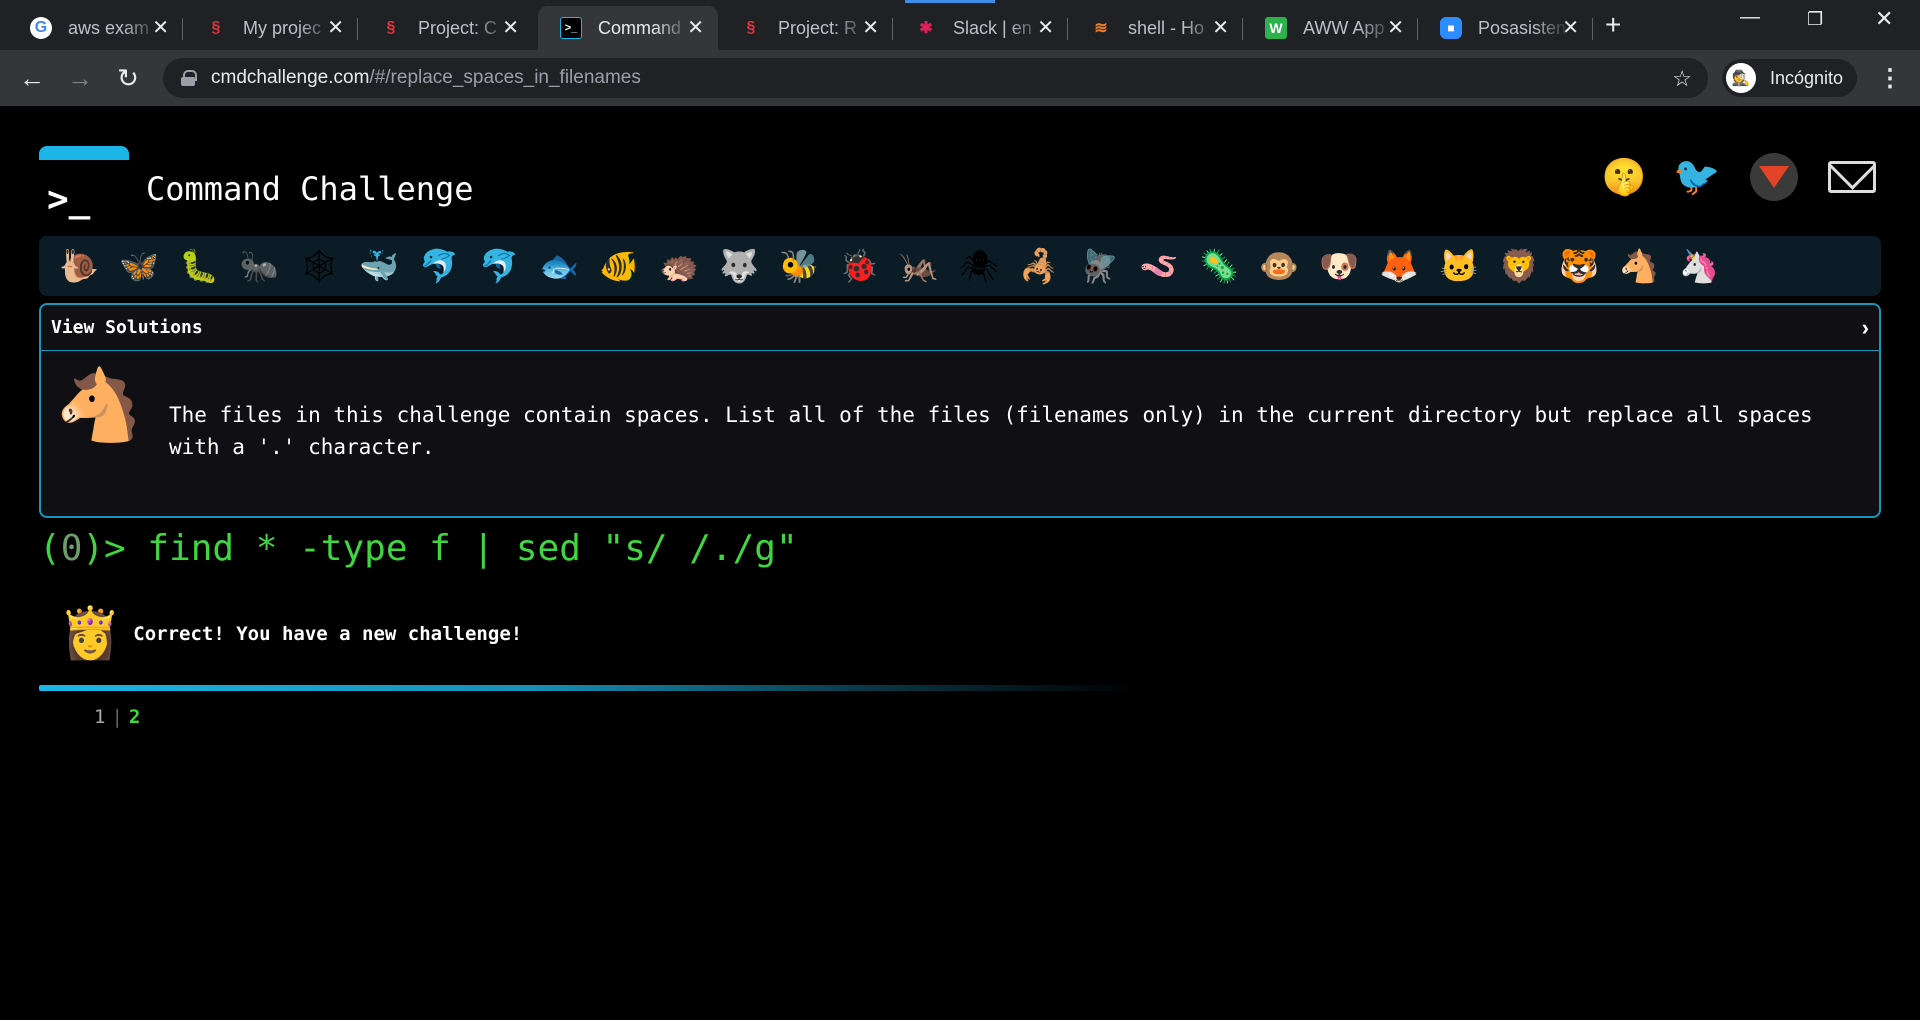 The height and width of the screenshot is (1020, 1920). What do you see at coordinates (571, 28) in the screenshot?
I see `terminal-icon: >_` at bounding box center [571, 28].